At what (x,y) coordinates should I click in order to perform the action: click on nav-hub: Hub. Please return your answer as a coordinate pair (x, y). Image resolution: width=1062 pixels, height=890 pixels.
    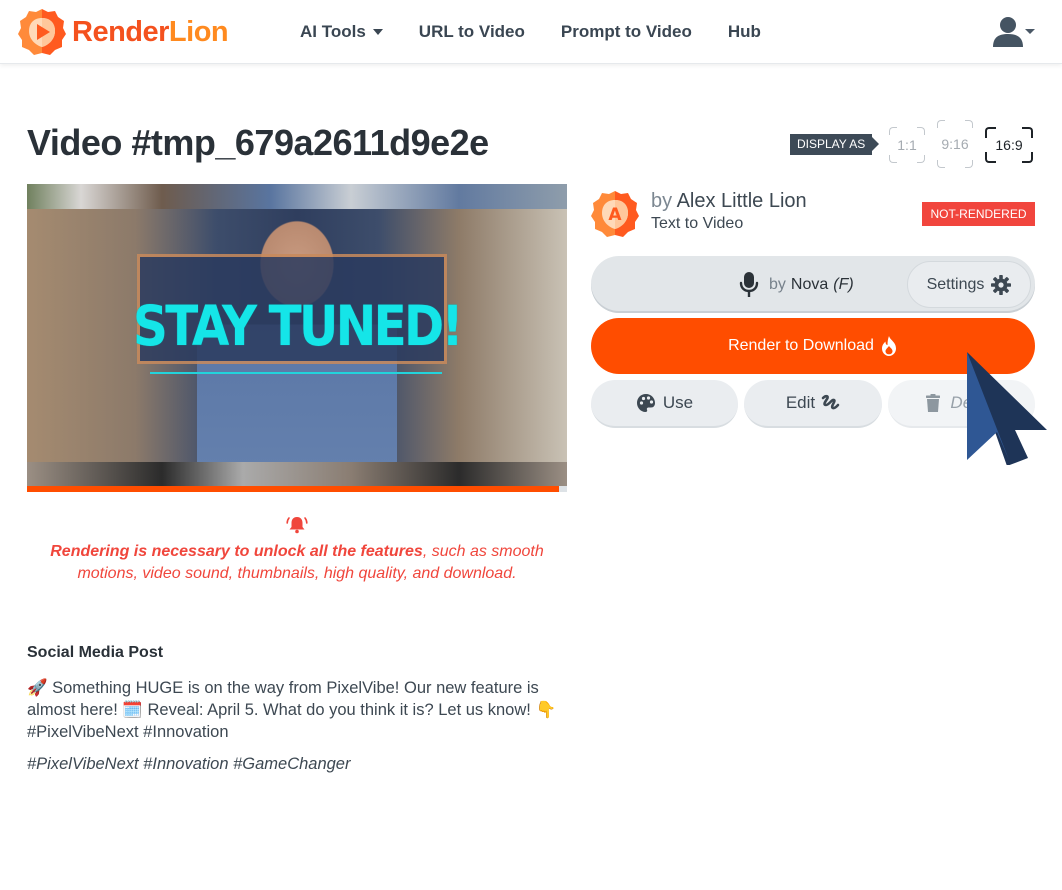
    Looking at the image, I should click on (744, 32).